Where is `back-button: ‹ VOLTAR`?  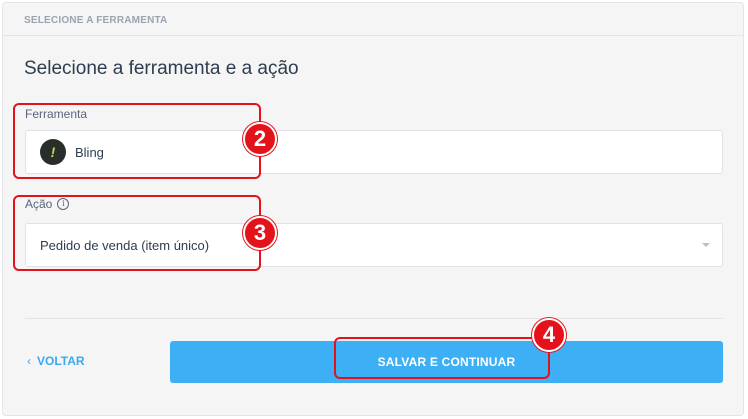
back-button: ‹ VOLTAR is located at coordinates (56, 361).